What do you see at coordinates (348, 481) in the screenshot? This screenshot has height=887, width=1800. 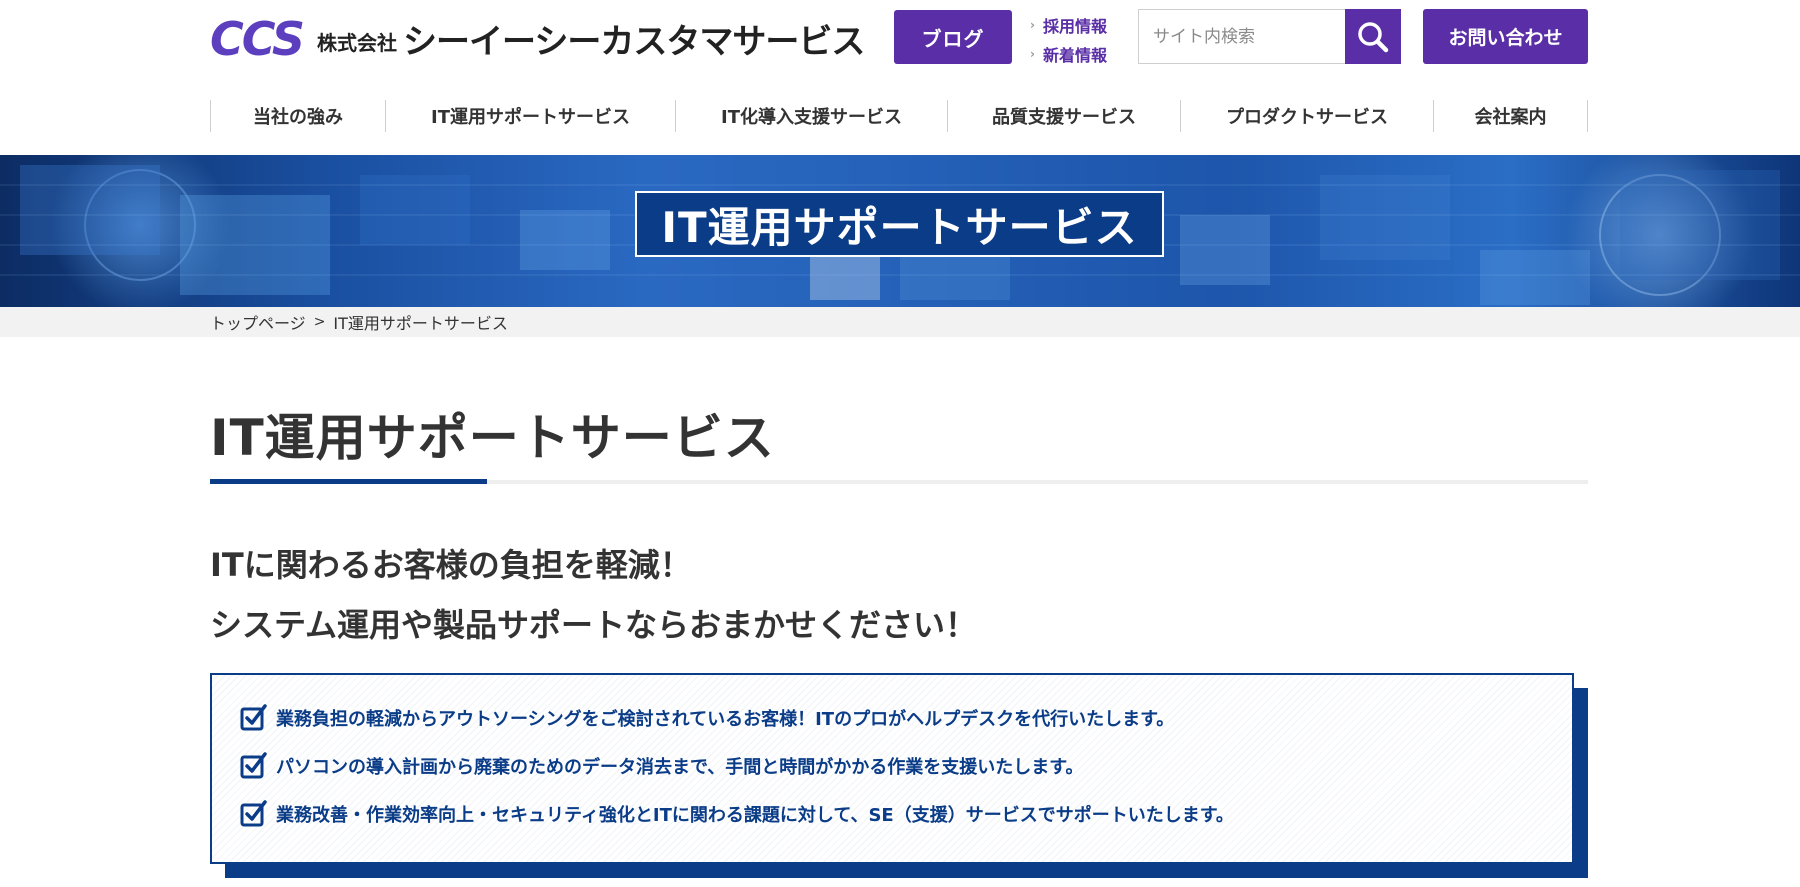 I see `title-divider-accent` at bounding box center [348, 481].